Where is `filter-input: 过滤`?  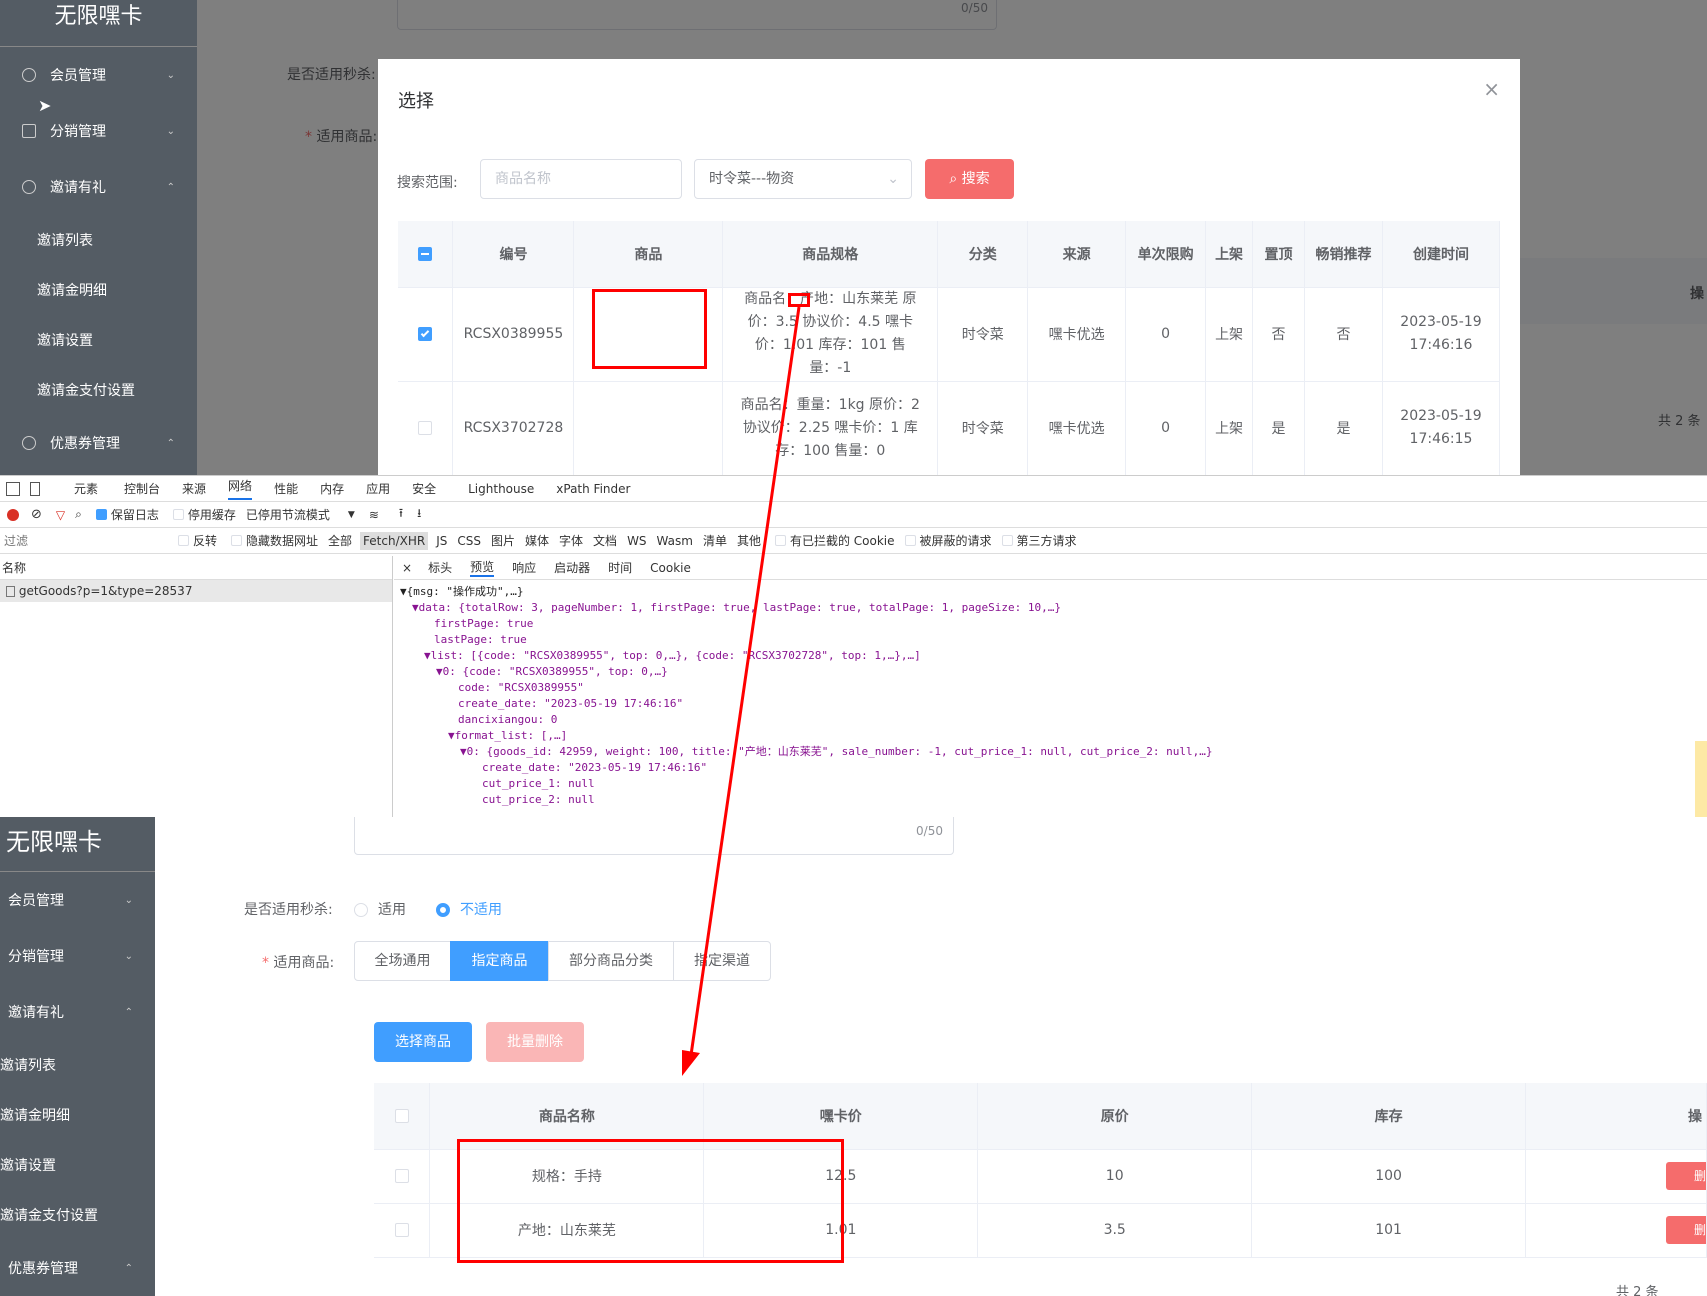 filter-input: 过滤 is located at coordinates (84, 540).